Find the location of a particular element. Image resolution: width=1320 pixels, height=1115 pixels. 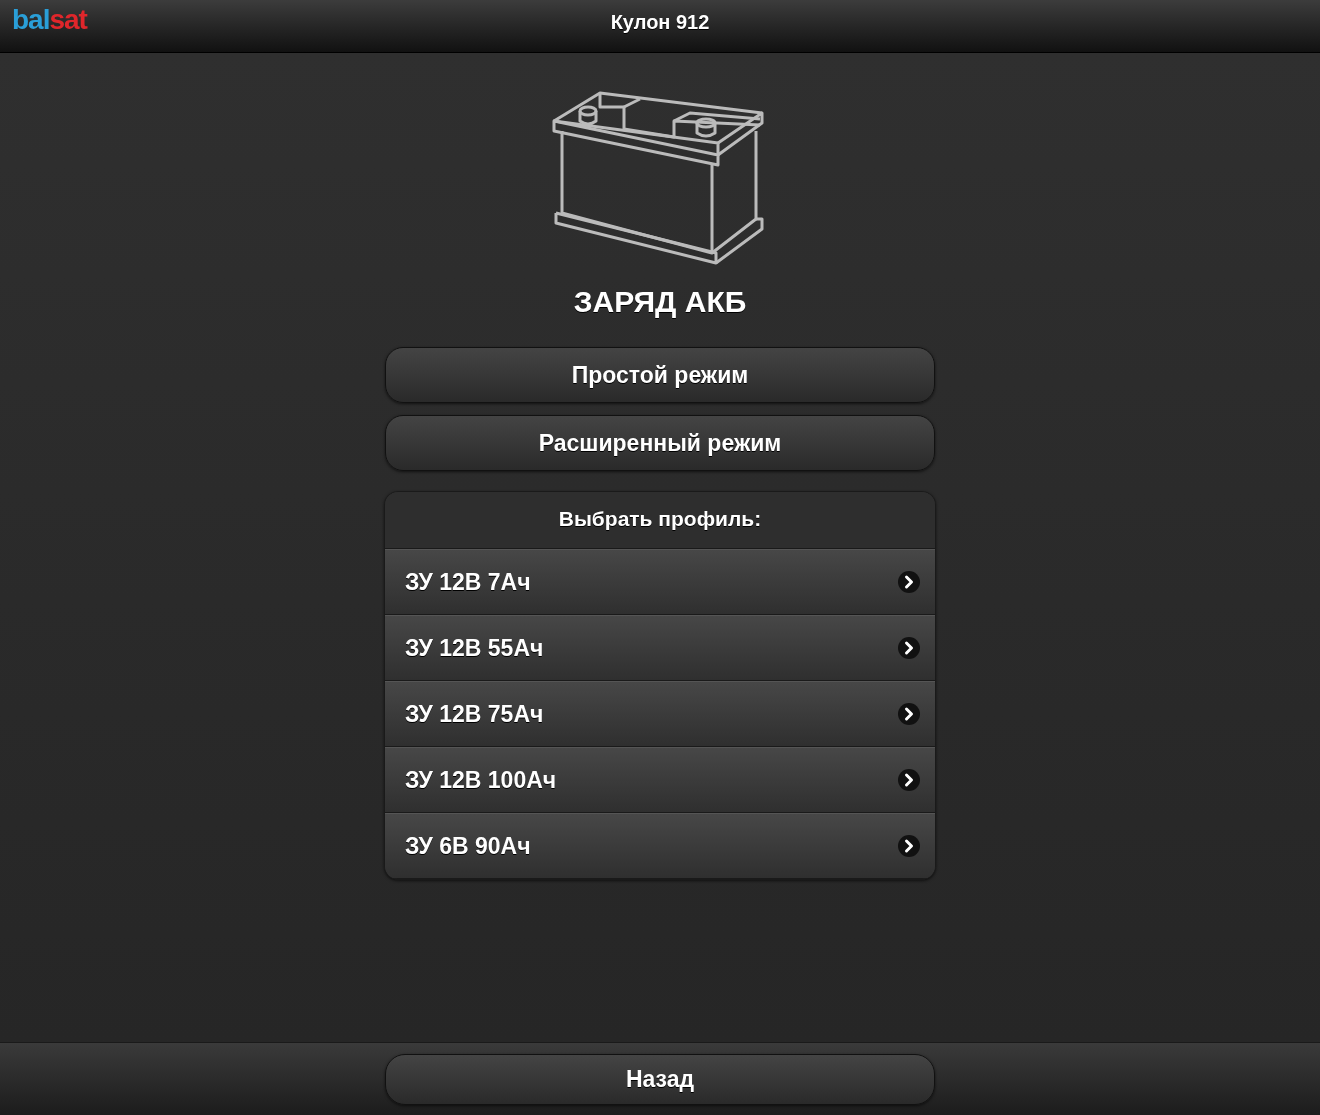

mode-button: Простой режим is located at coordinates (660, 375).